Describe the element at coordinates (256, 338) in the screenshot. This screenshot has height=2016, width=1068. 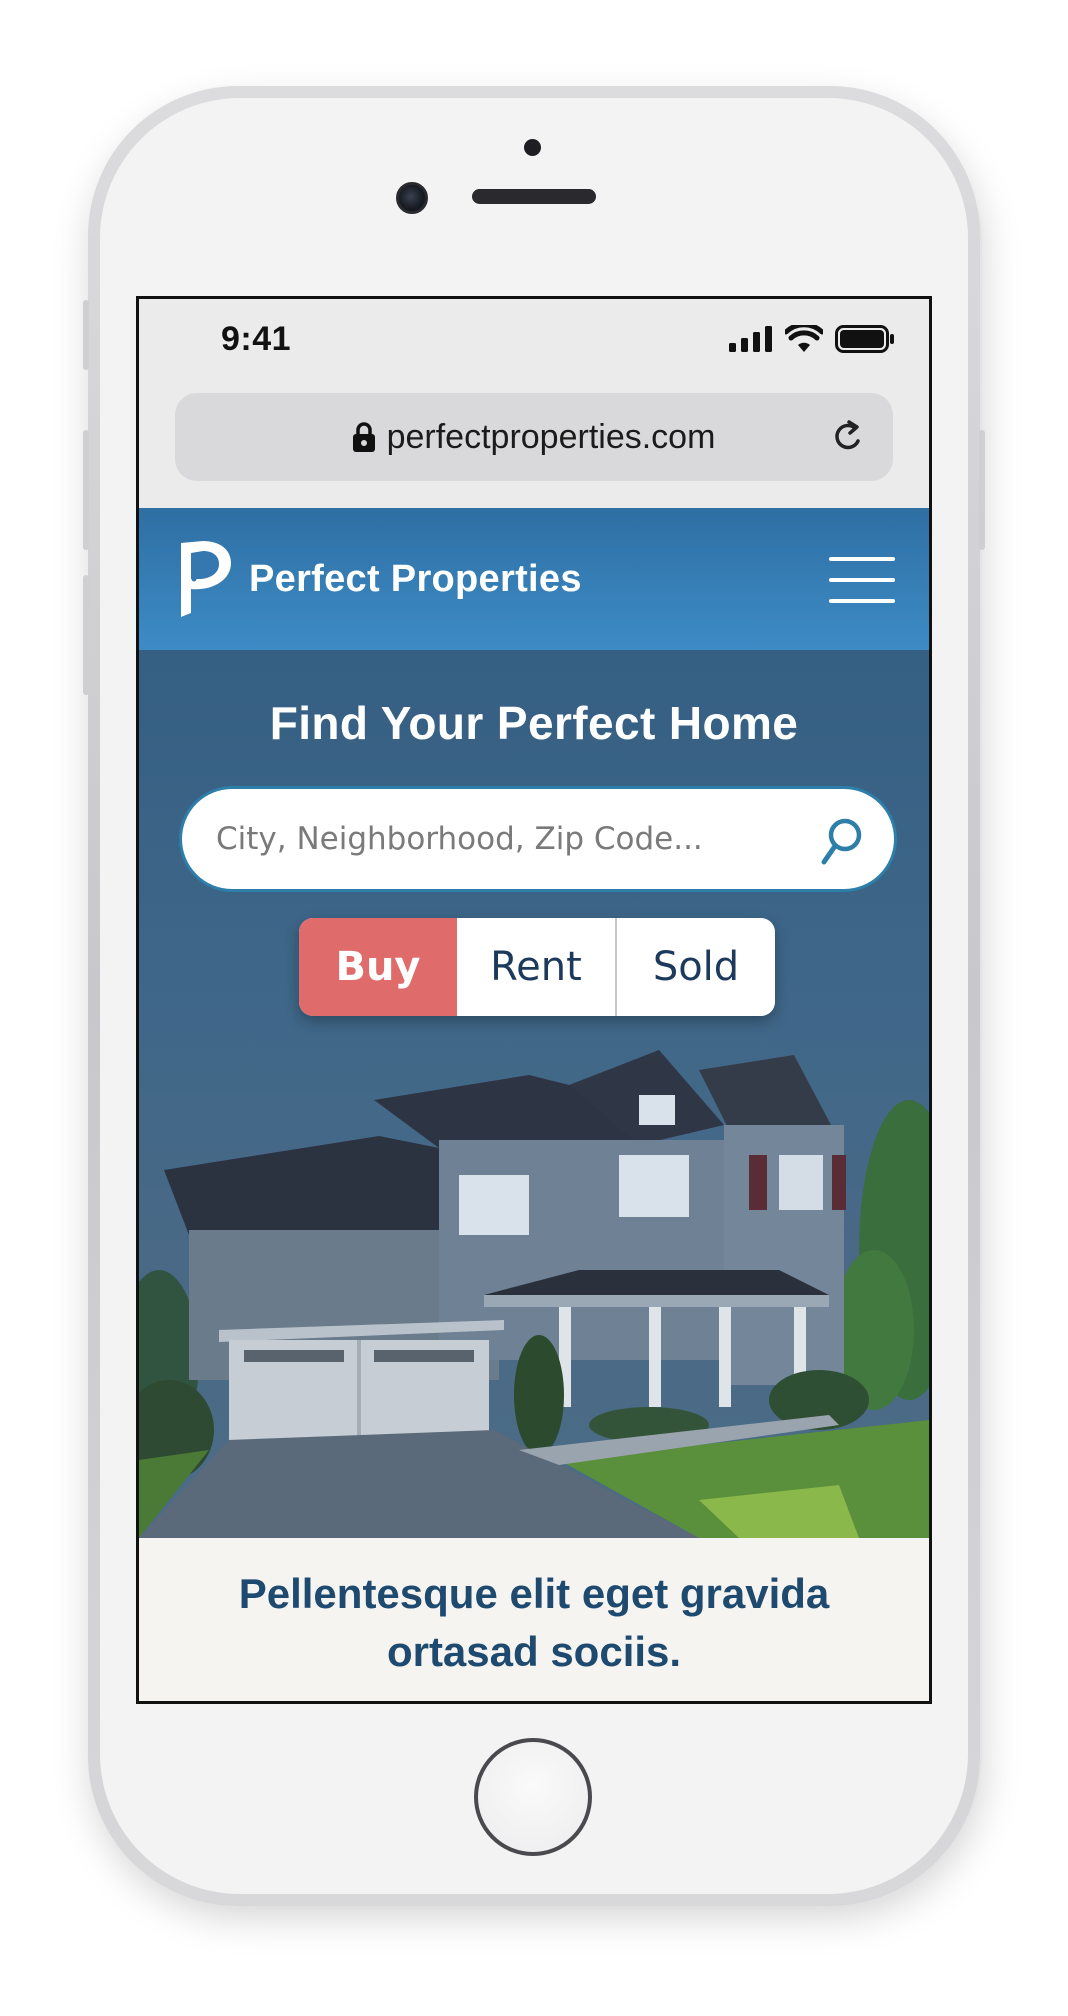
I see `status-time: 9:41` at that location.